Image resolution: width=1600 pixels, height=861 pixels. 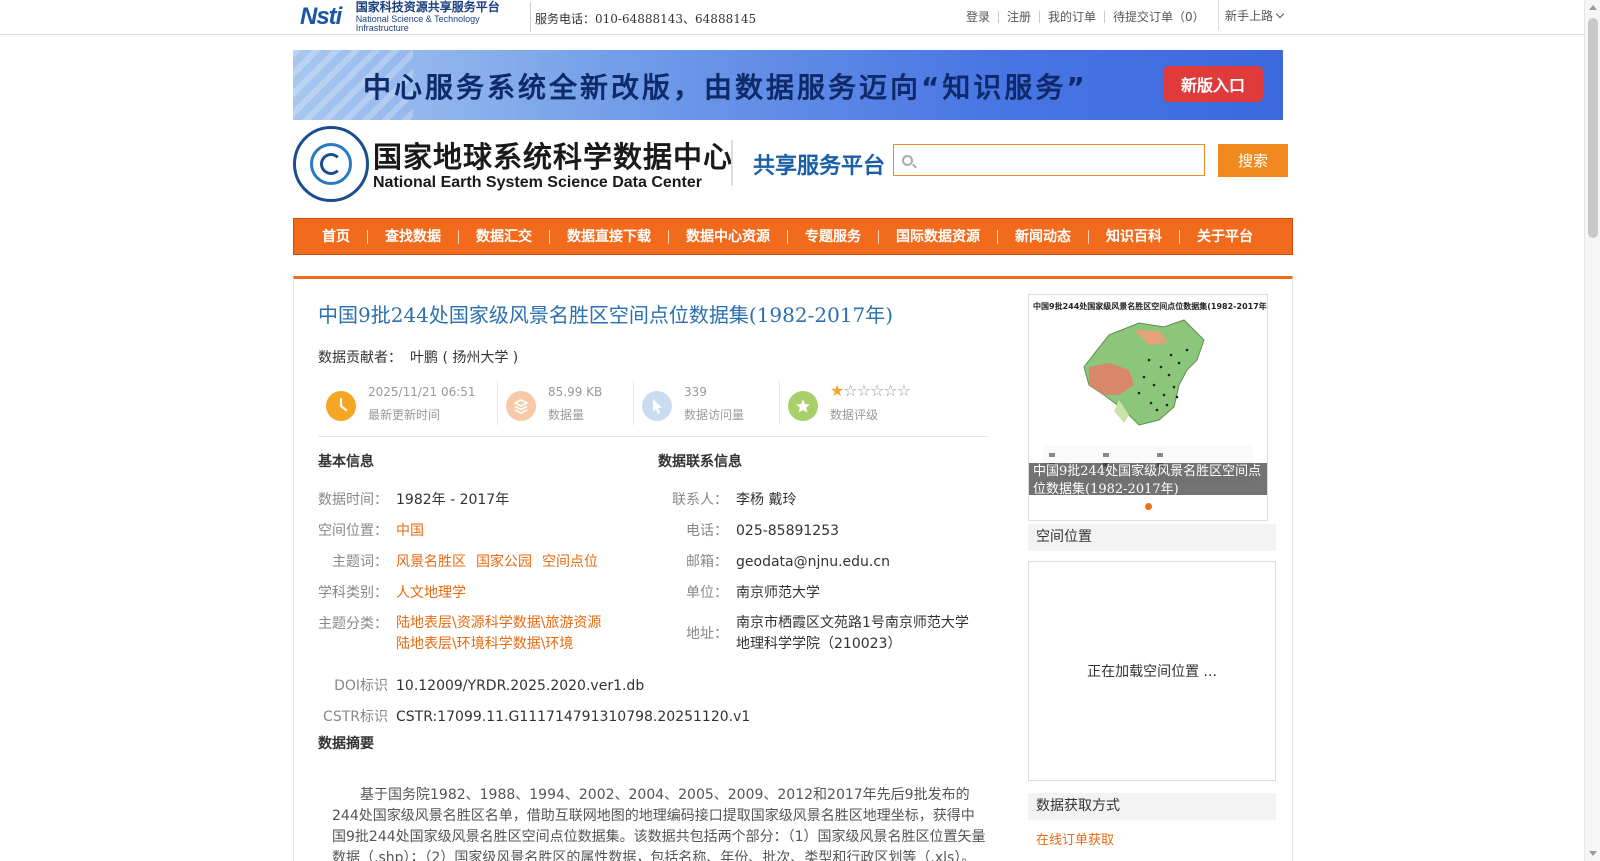 I want to click on clock-icon, so click(x=341, y=406).